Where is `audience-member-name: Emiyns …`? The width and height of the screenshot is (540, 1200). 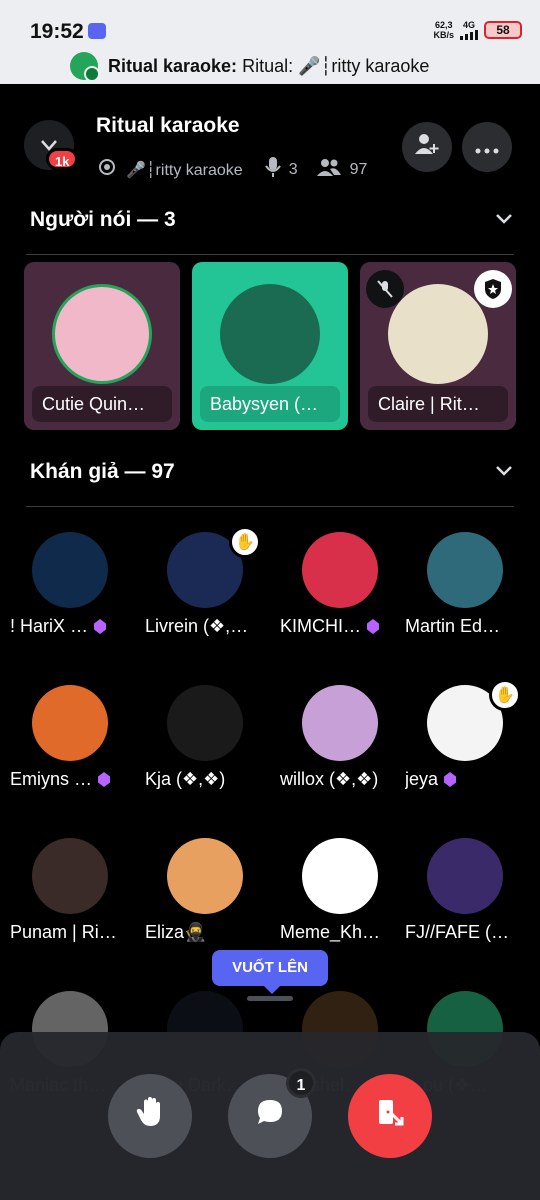 audience-member-name: Emiyns … is located at coordinates (51, 779).